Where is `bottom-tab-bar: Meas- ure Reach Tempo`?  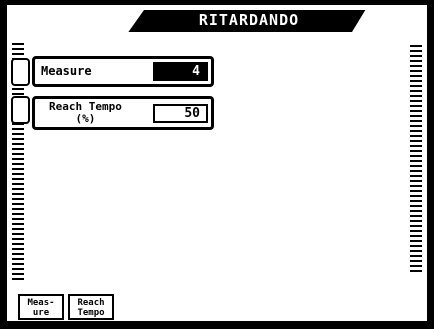
bottom-tab-bar: Meas- ure Reach Tempo is located at coordinates (66, 307).